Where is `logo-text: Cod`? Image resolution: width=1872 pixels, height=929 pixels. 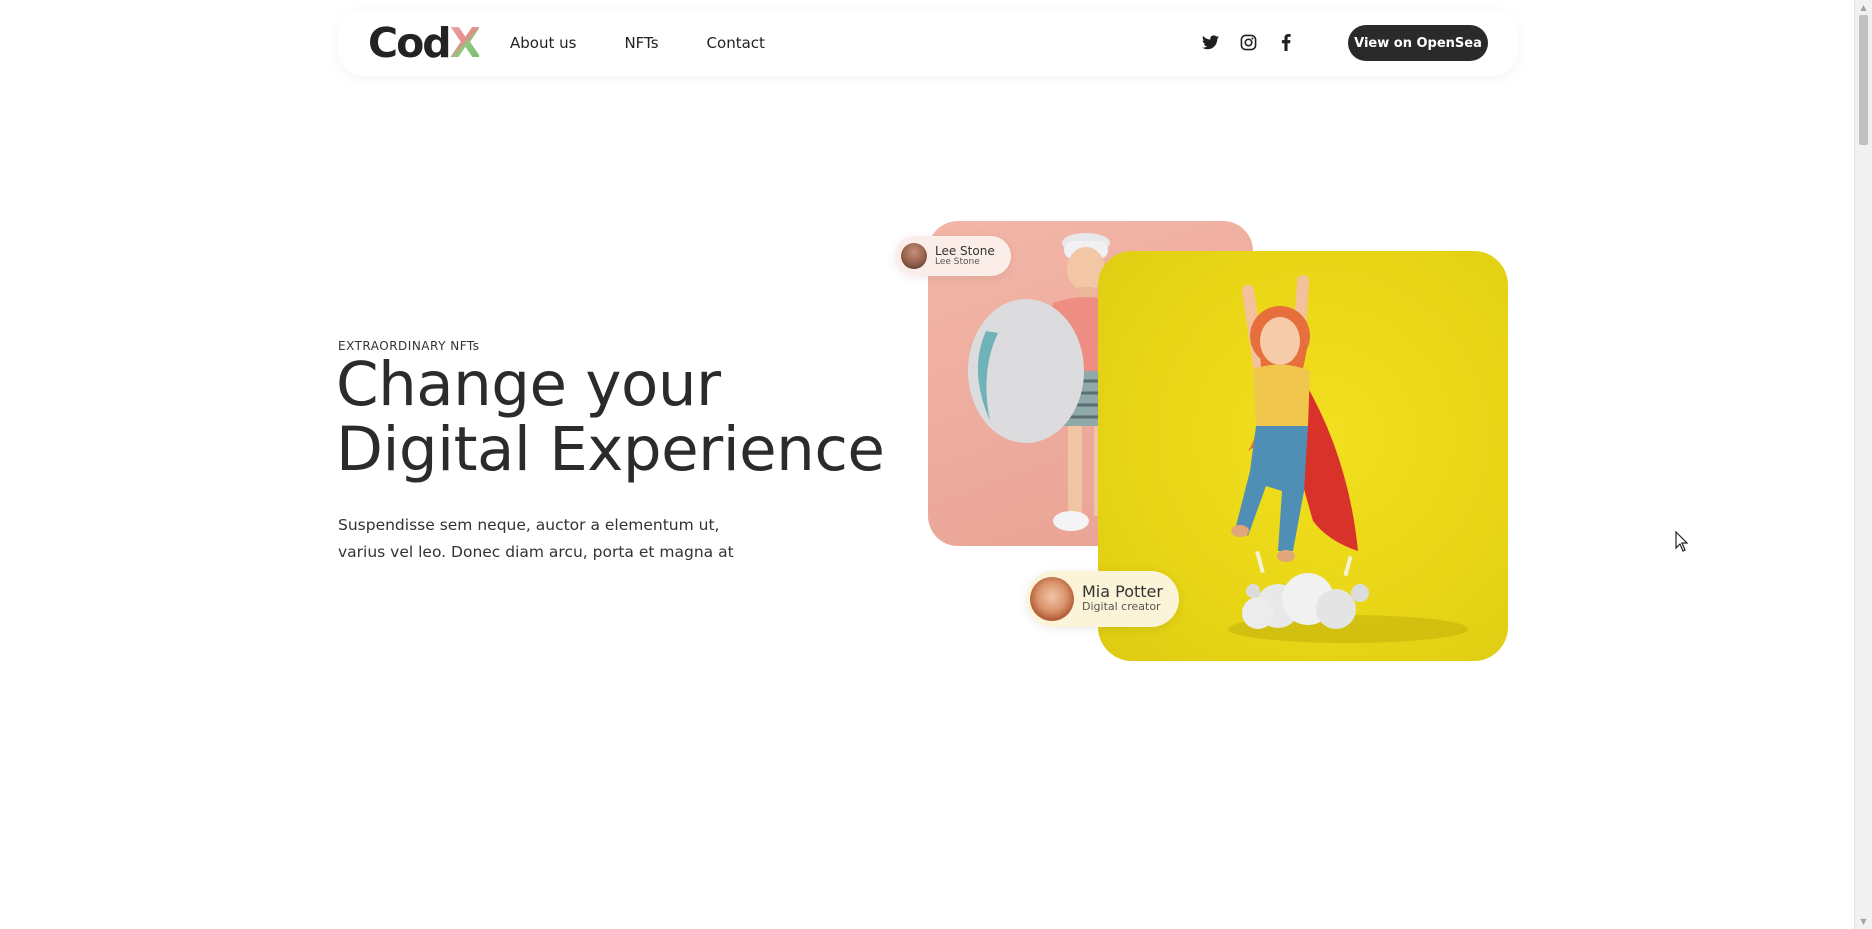
logo-text: Cod is located at coordinates (410, 43).